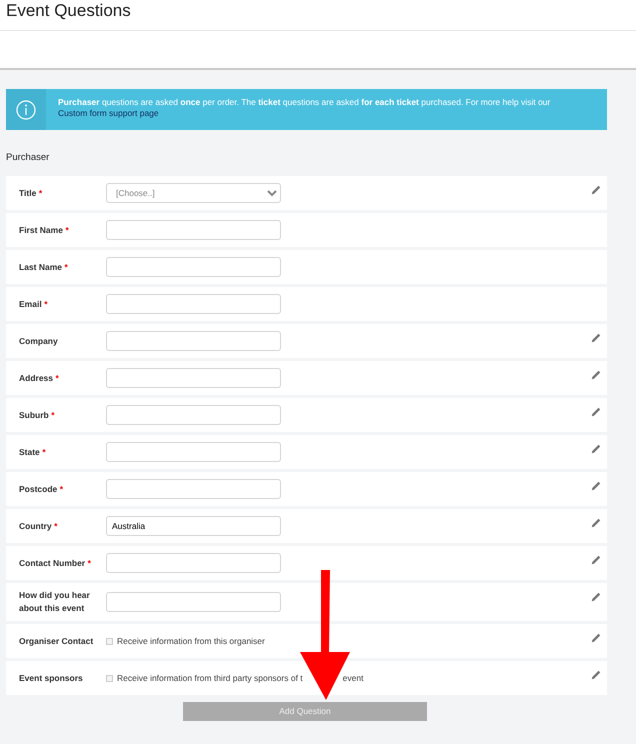  What do you see at coordinates (304, 102) in the screenshot?
I see `info-text: Purchaser questions are asked once per order. The ticket questions are asked for each ticket purchased. For more help visit our` at bounding box center [304, 102].